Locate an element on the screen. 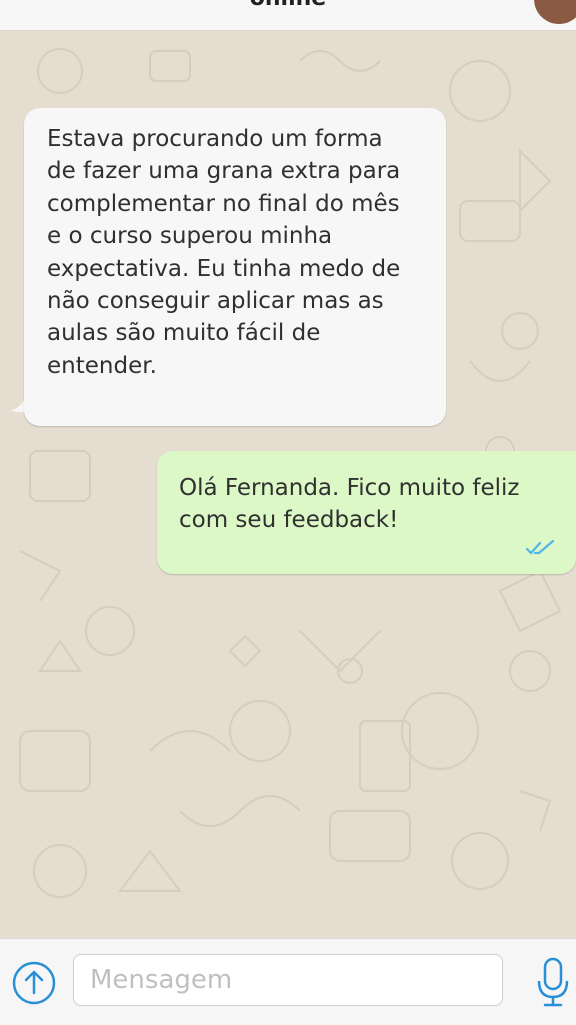  message-input is located at coordinates (288, 980).